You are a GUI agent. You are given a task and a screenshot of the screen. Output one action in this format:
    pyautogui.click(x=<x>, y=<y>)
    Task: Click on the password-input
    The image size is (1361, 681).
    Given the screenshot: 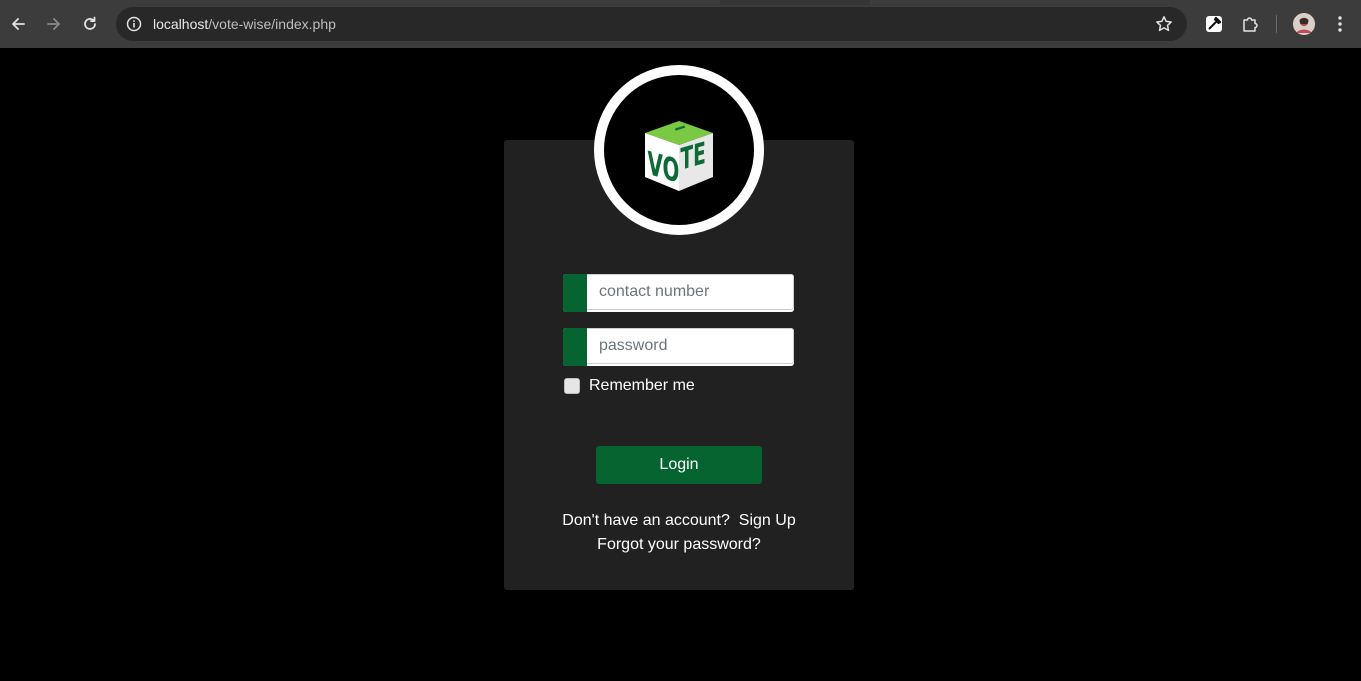 What is the action you would take?
    pyautogui.click(x=690, y=346)
    